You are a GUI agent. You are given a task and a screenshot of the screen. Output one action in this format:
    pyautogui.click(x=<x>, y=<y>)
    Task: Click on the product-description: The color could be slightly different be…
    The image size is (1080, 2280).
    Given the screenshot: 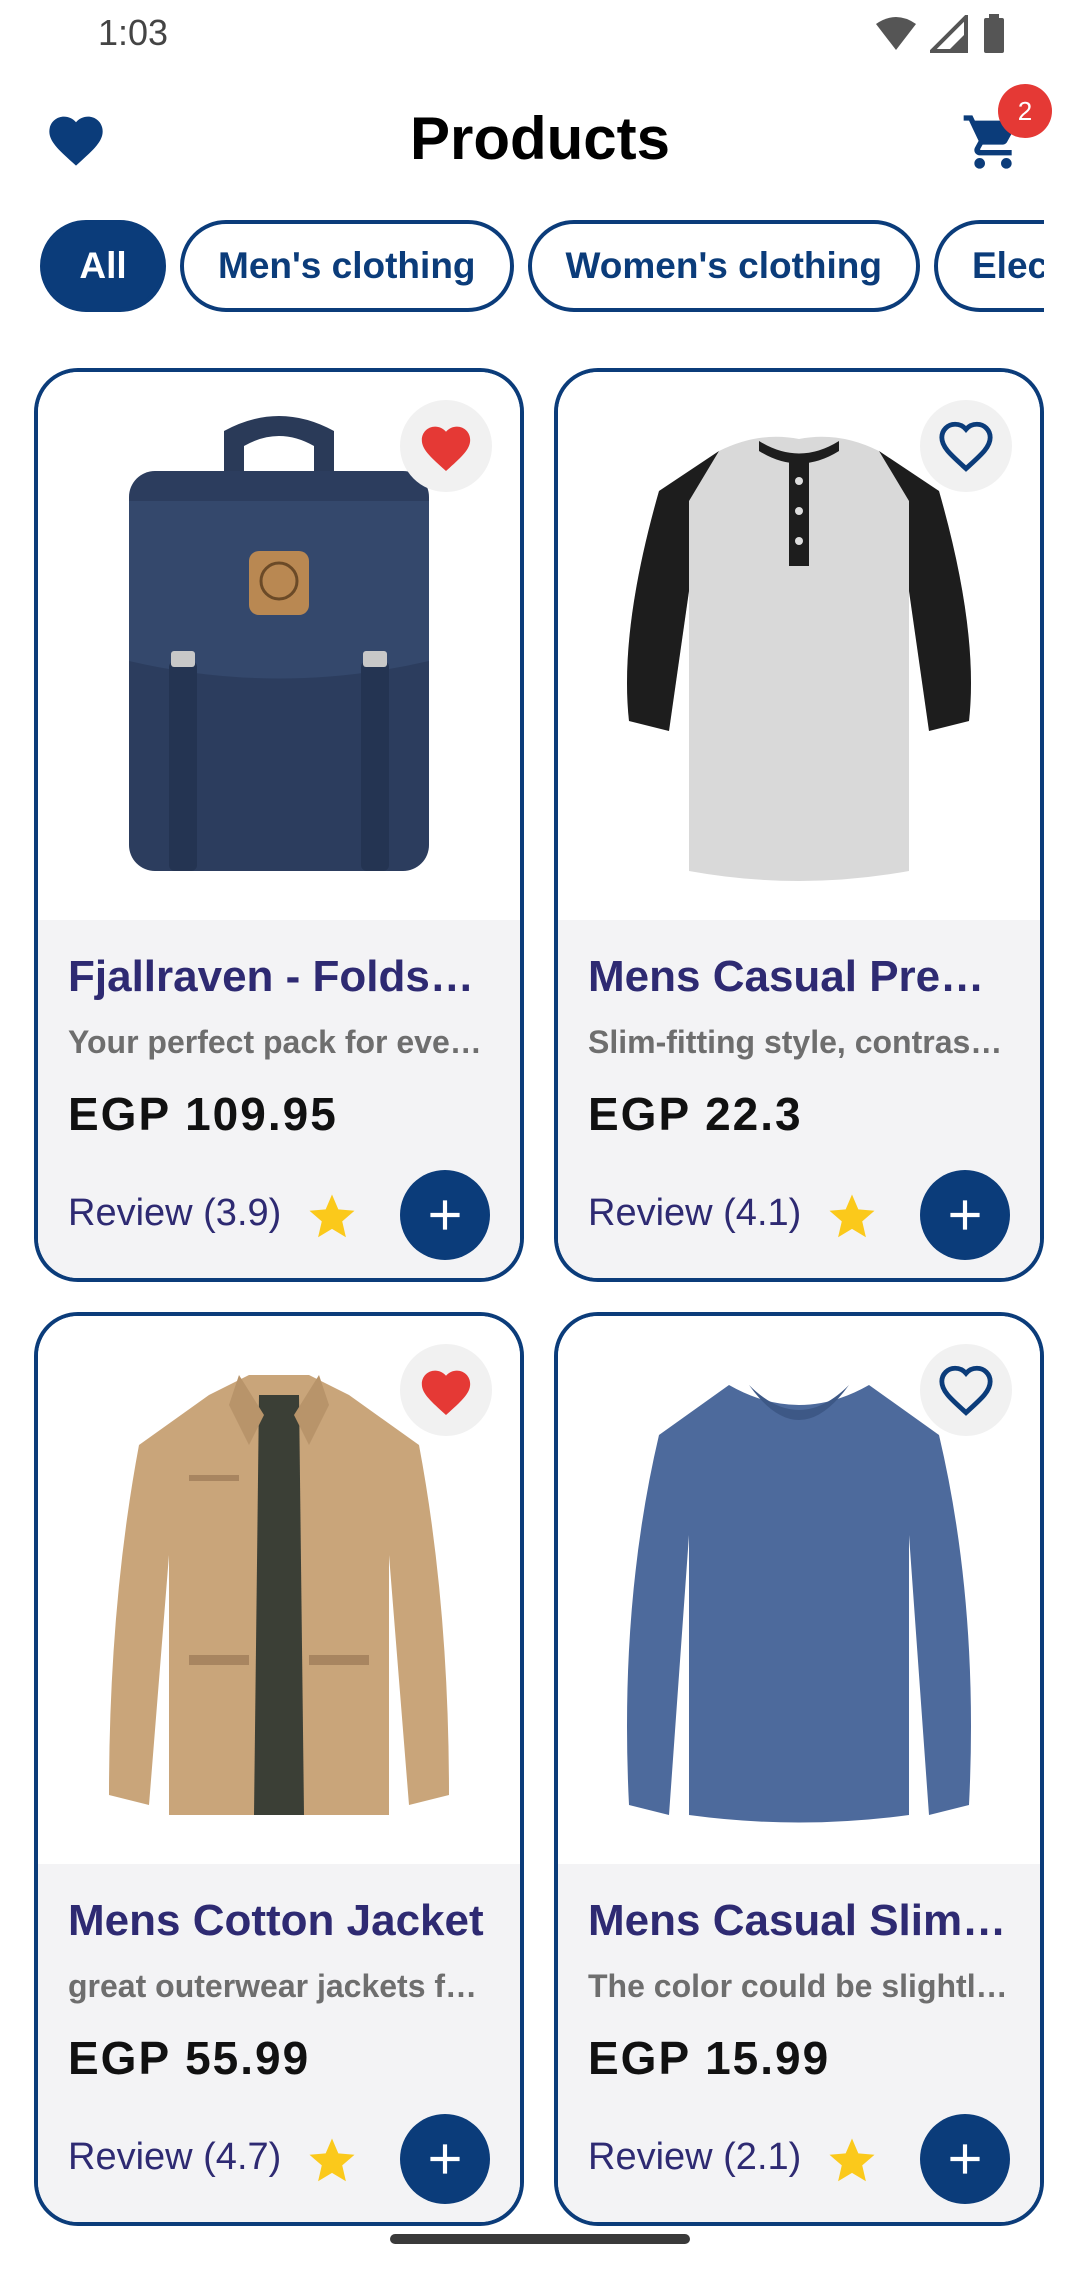 What is the action you would take?
    pyautogui.click(x=799, y=1986)
    